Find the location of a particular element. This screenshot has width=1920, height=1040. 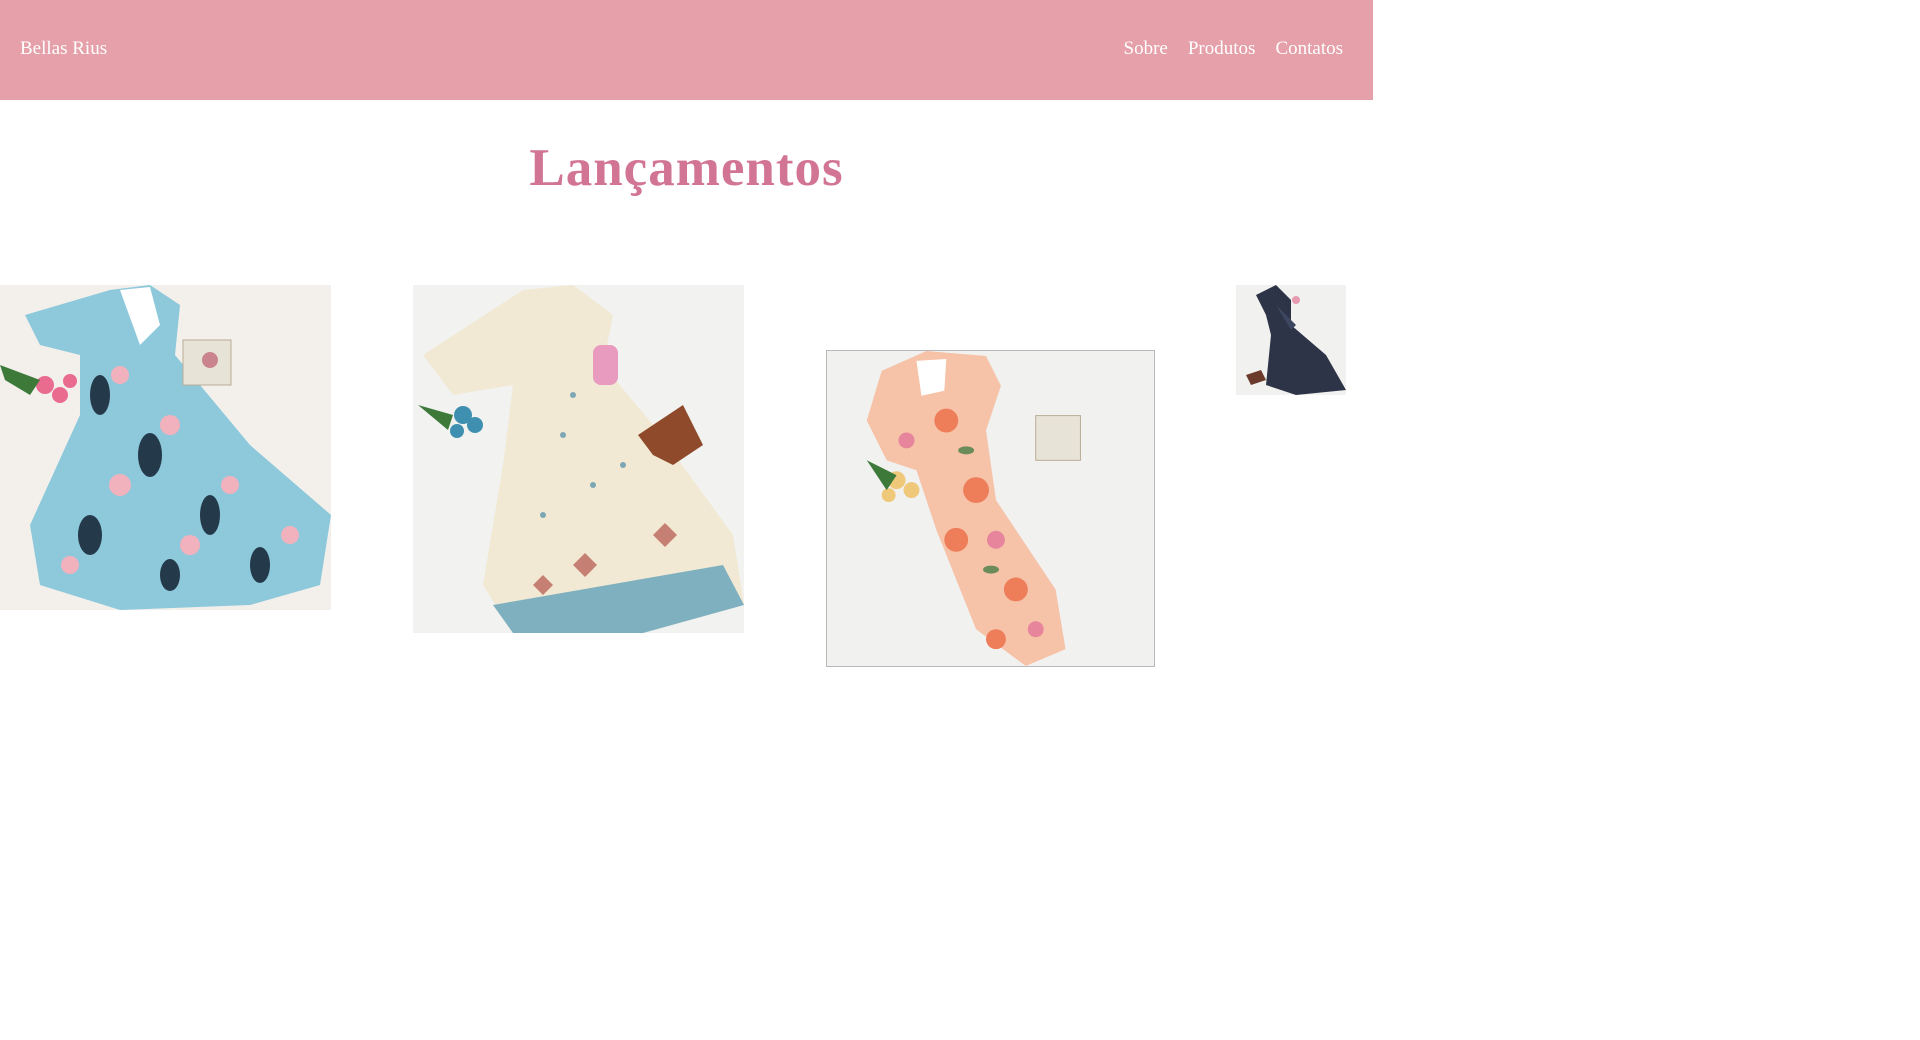

nav-link-sobre: Sobre is located at coordinates (1146, 49).